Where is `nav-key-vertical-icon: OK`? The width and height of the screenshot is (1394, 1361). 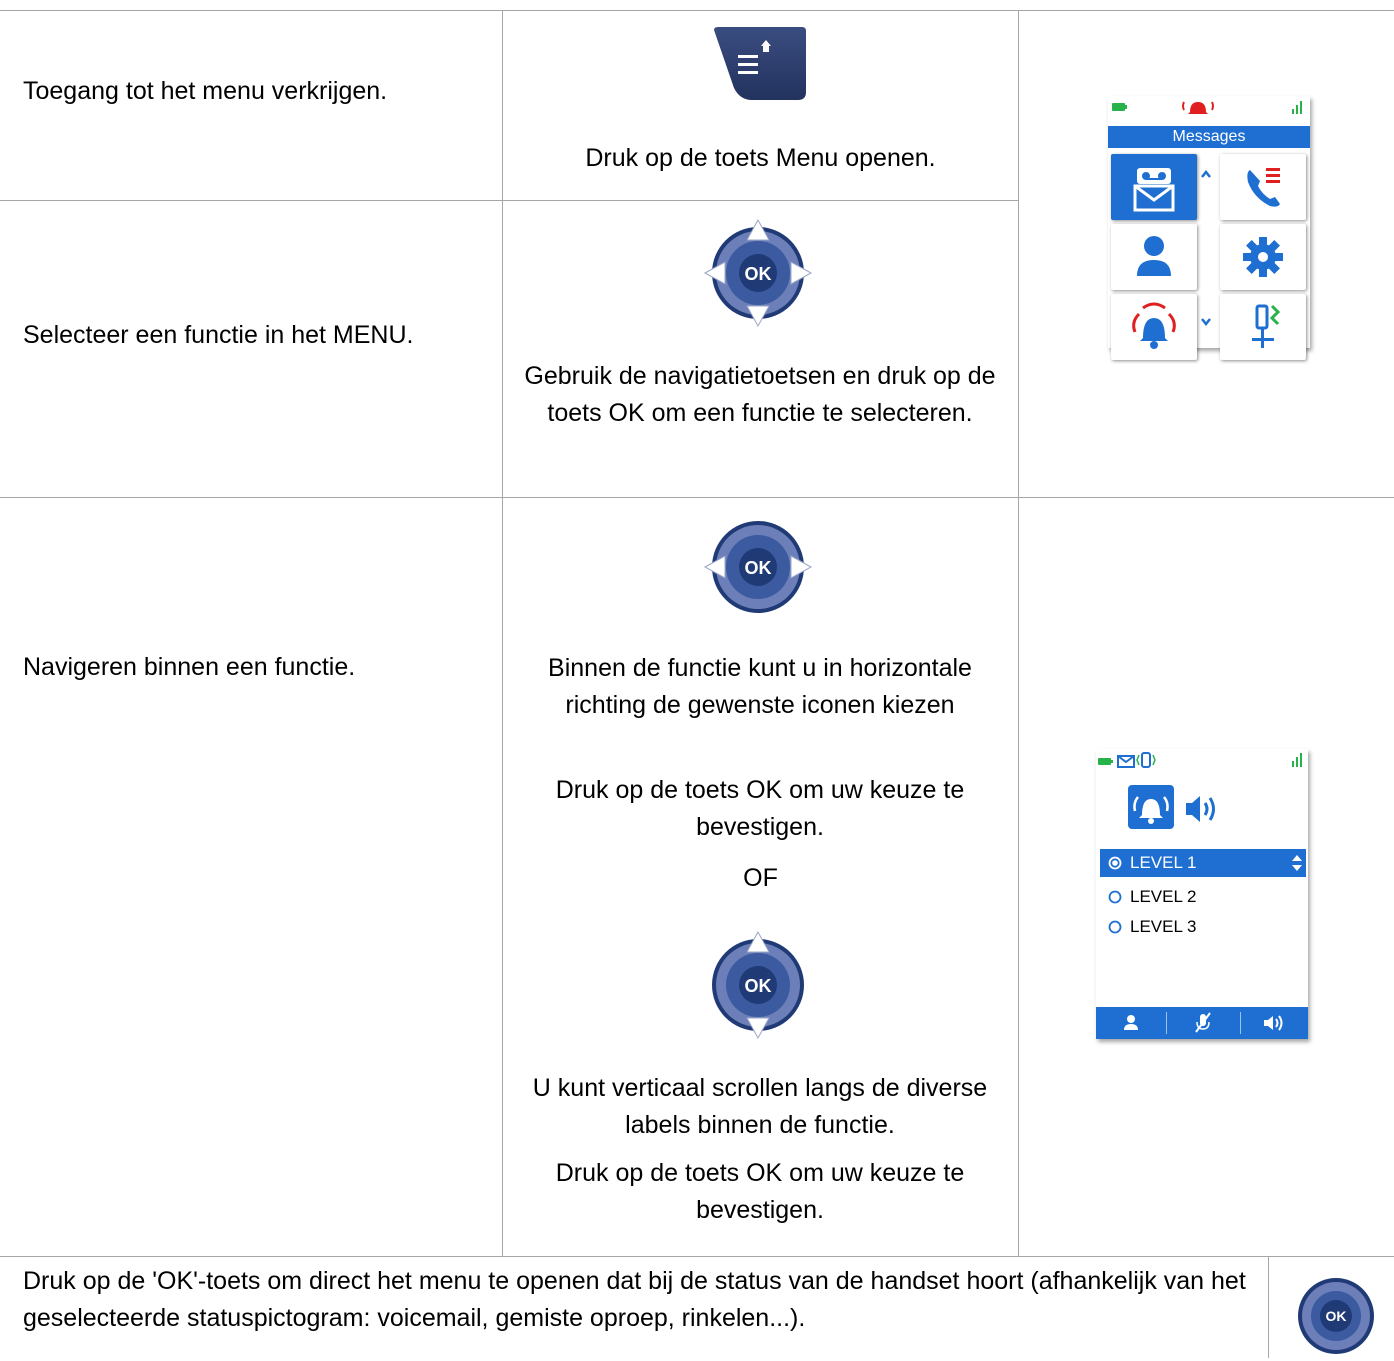 nav-key-vertical-icon: OK is located at coordinates (758, 985).